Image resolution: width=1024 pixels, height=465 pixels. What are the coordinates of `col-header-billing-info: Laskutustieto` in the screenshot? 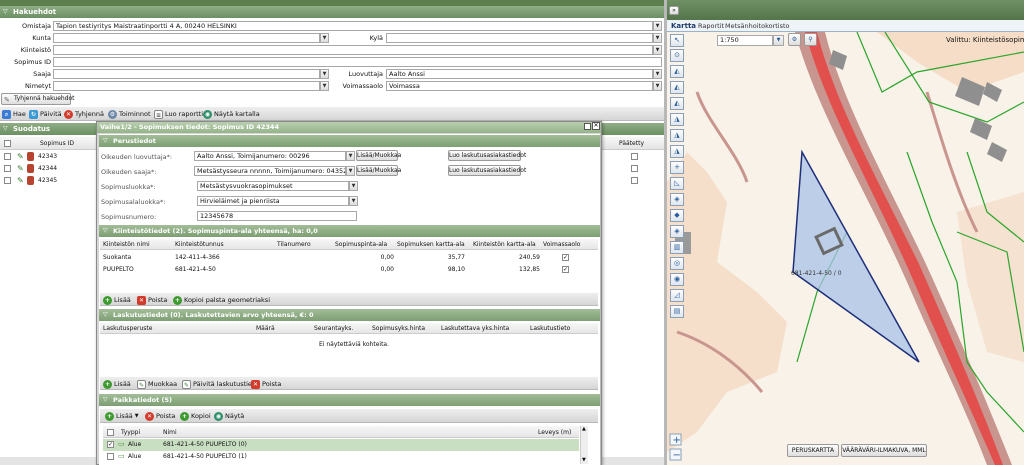 It's located at (550, 328).